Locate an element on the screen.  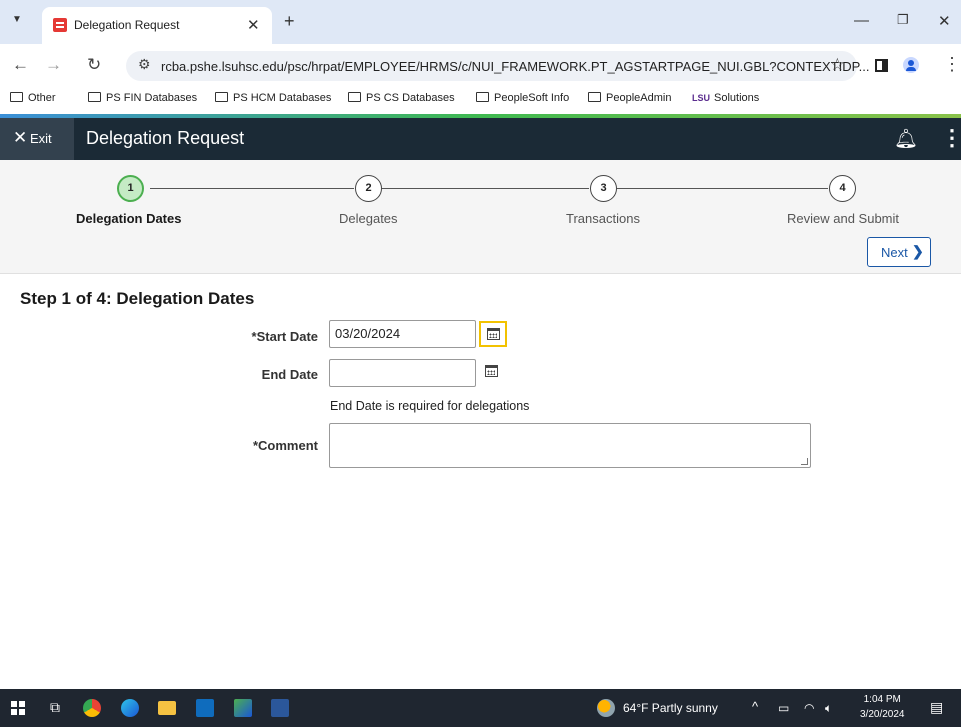
forward-arrow-icon: → is located at coordinates (53, 65).